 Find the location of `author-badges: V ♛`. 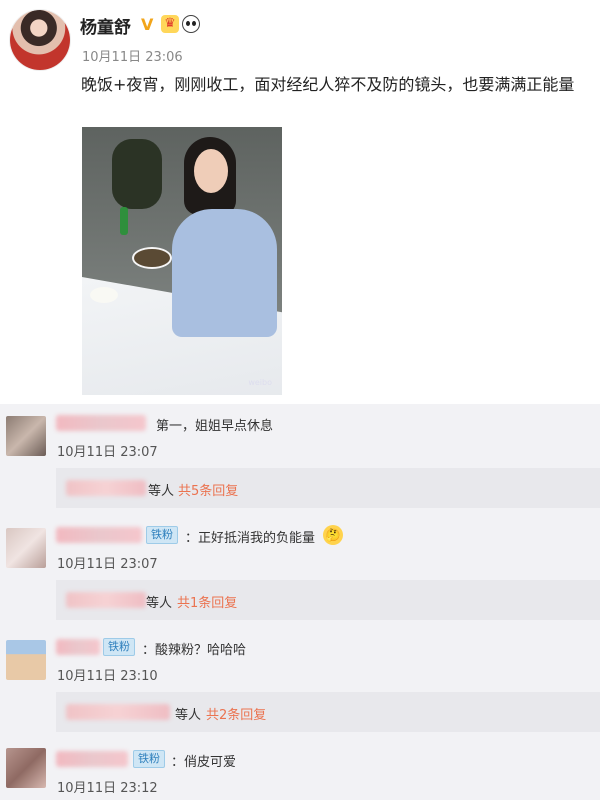

author-badges: V ♛ is located at coordinates (170, 24).